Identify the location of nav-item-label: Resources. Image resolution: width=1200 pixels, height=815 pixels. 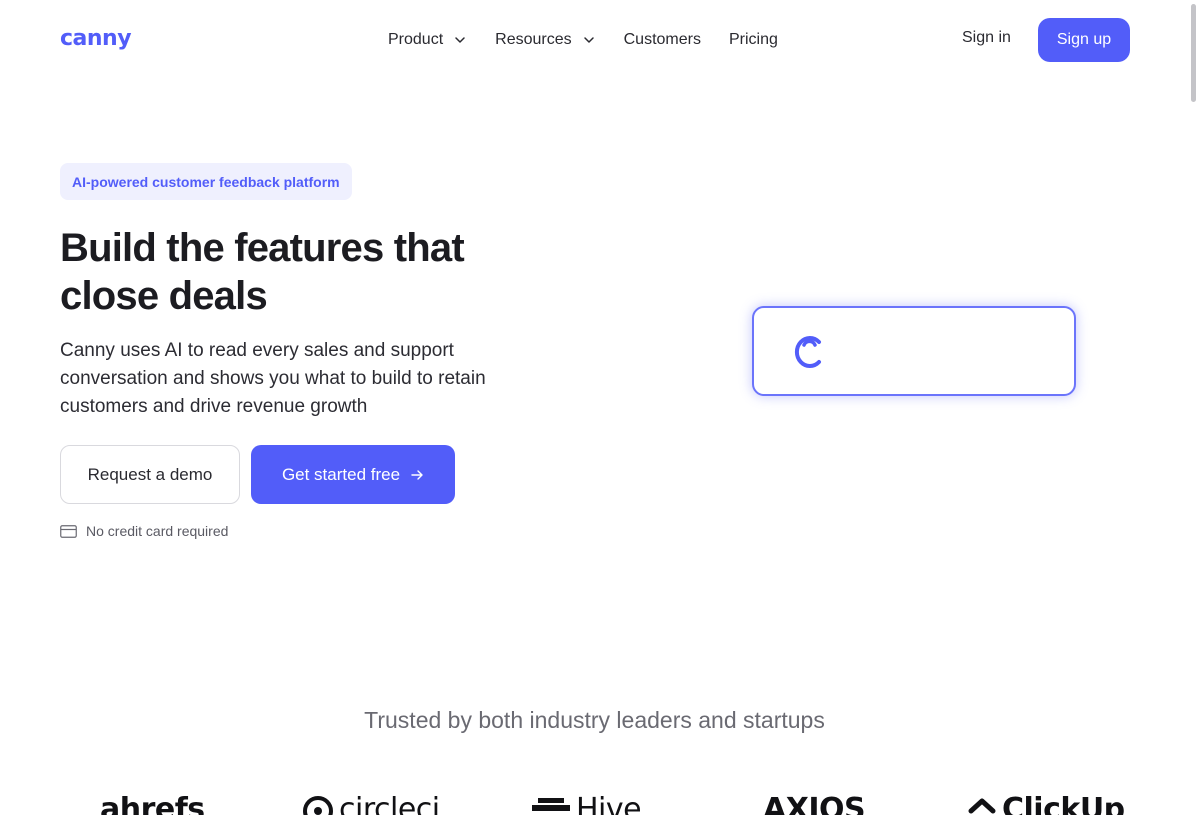
(533, 39).